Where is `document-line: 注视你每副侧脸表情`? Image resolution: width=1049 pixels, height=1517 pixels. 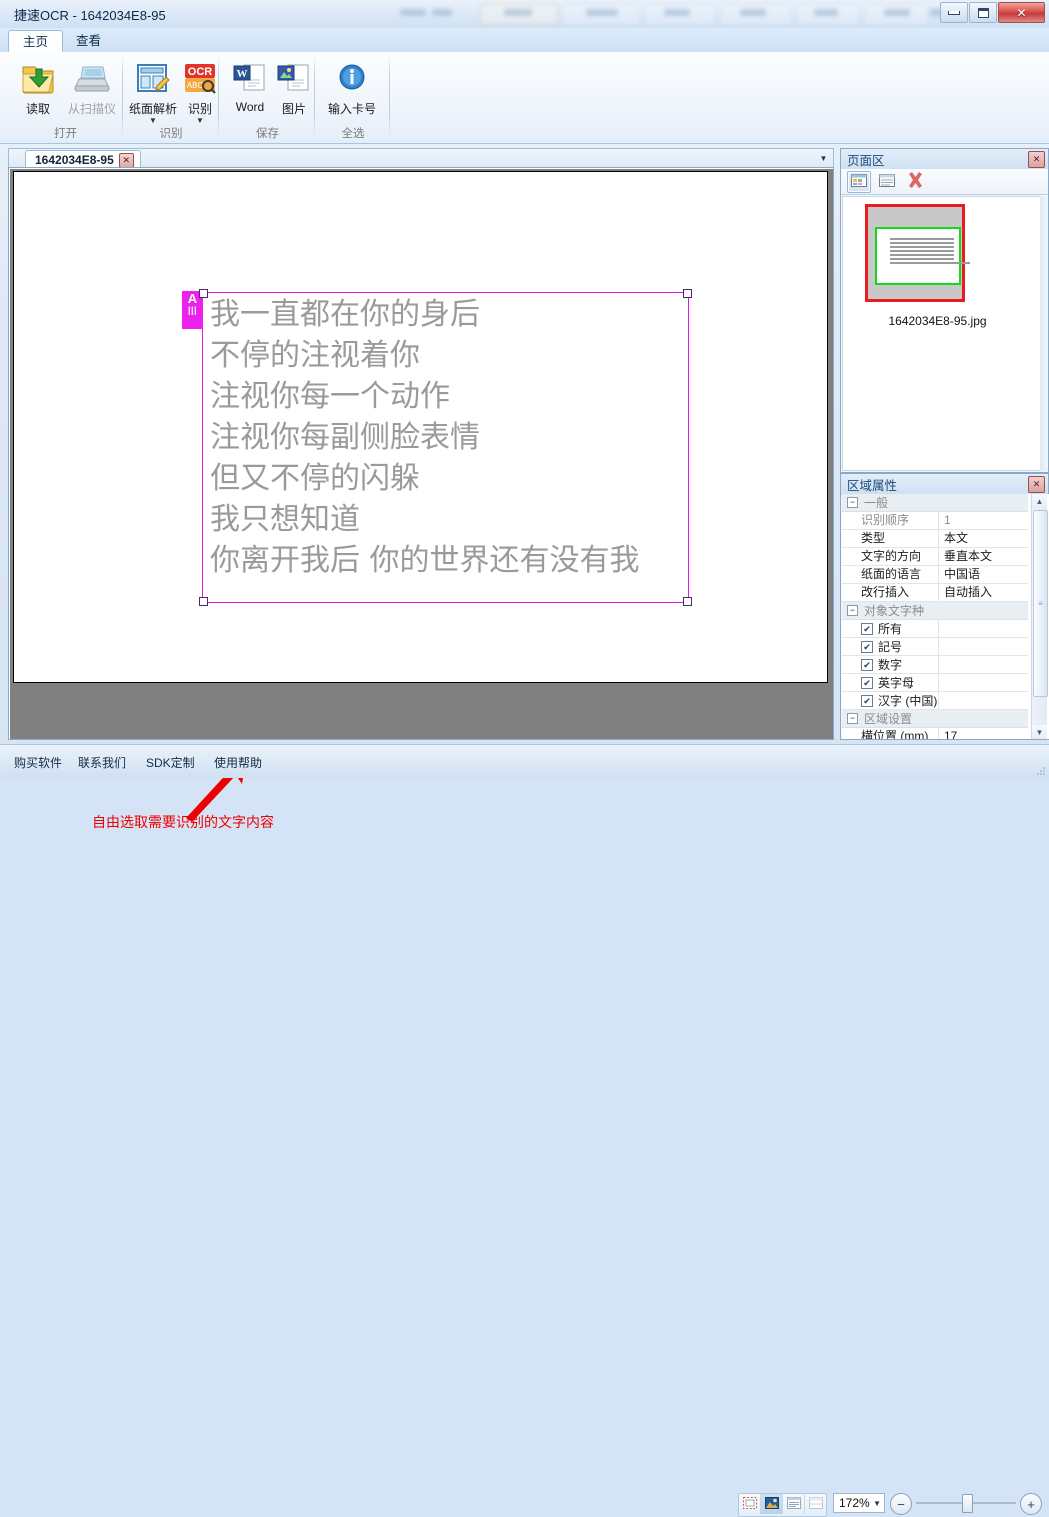
document-line: 注视你每副侧脸表情 is located at coordinates (345, 437).